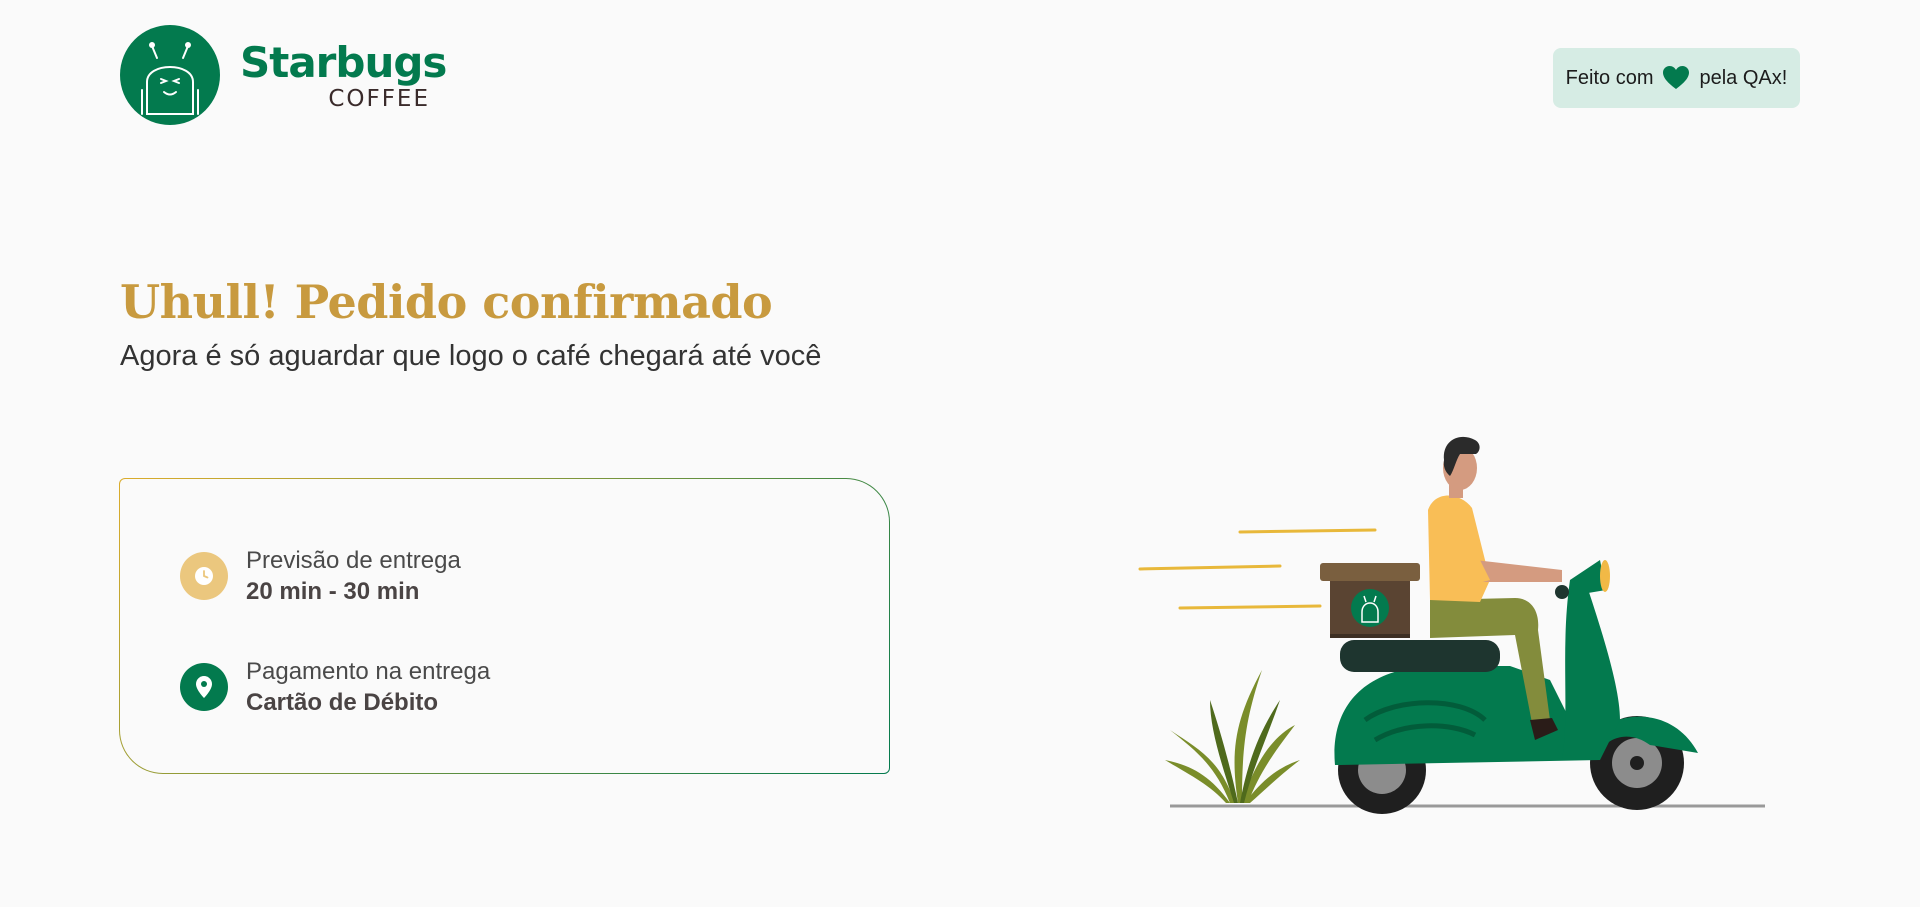 Image resolution: width=1920 pixels, height=907 pixels. I want to click on credit-badge: Feito com pela QAx!, so click(1676, 78).